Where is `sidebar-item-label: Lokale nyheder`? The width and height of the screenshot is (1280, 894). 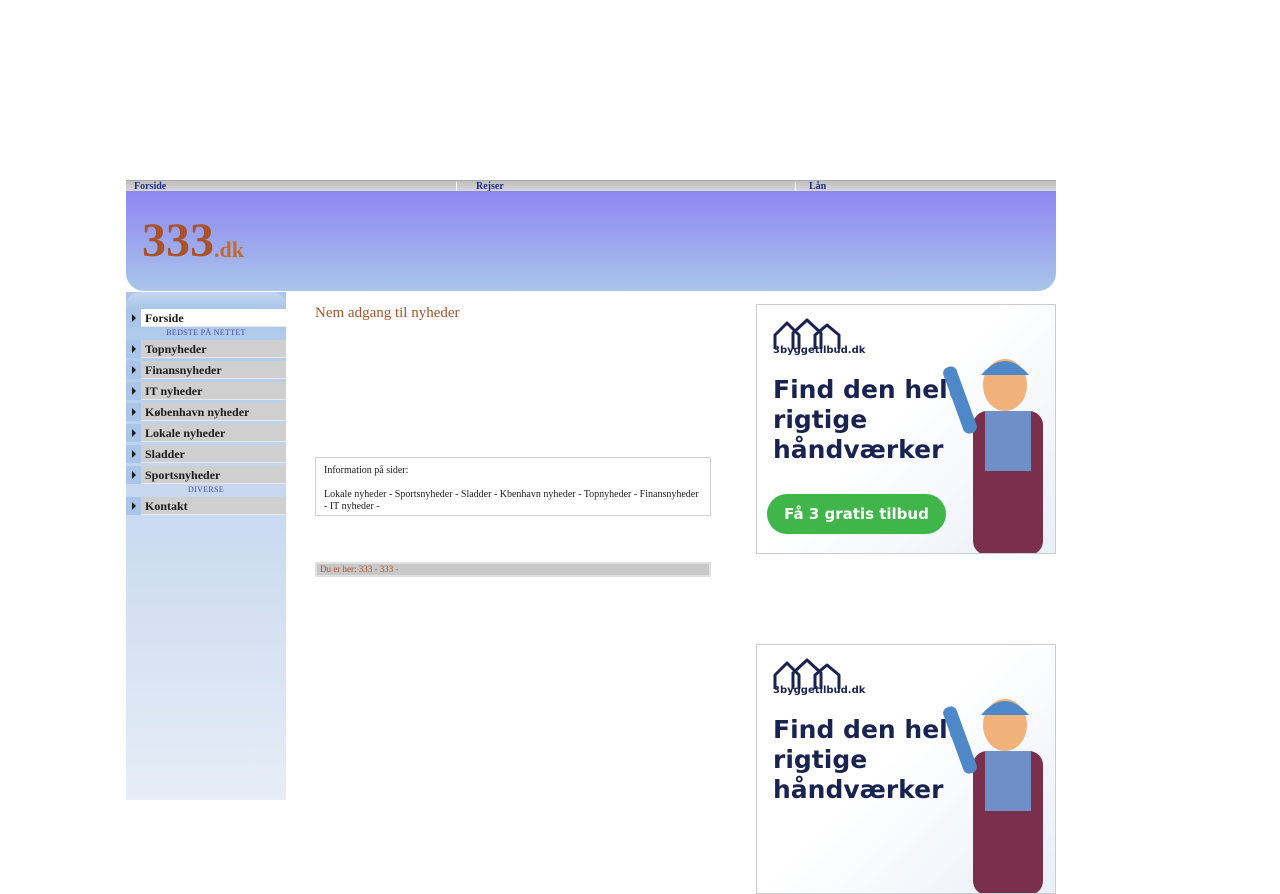
sidebar-item-label: Lokale nyheder is located at coordinates (213, 433).